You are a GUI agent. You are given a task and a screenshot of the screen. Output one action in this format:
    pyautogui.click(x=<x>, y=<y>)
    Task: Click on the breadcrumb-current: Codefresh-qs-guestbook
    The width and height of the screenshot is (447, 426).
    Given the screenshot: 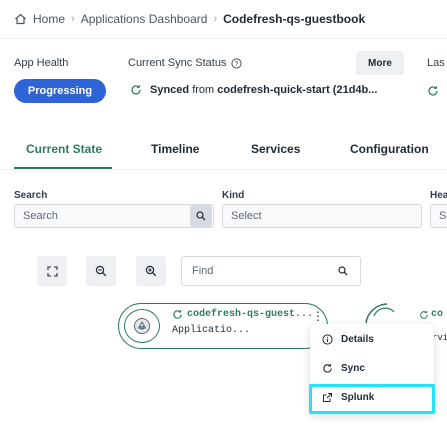 What is the action you would take?
    pyautogui.click(x=294, y=19)
    